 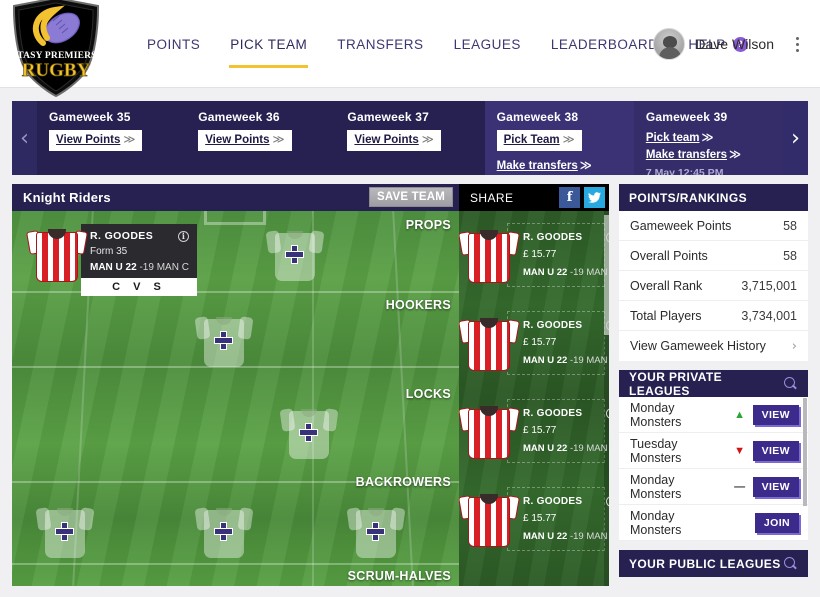 What do you see at coordinates (656, 450) in the screenshot?
I see `league-name: Tuesday Monsters` at bounding box center [656, 450].